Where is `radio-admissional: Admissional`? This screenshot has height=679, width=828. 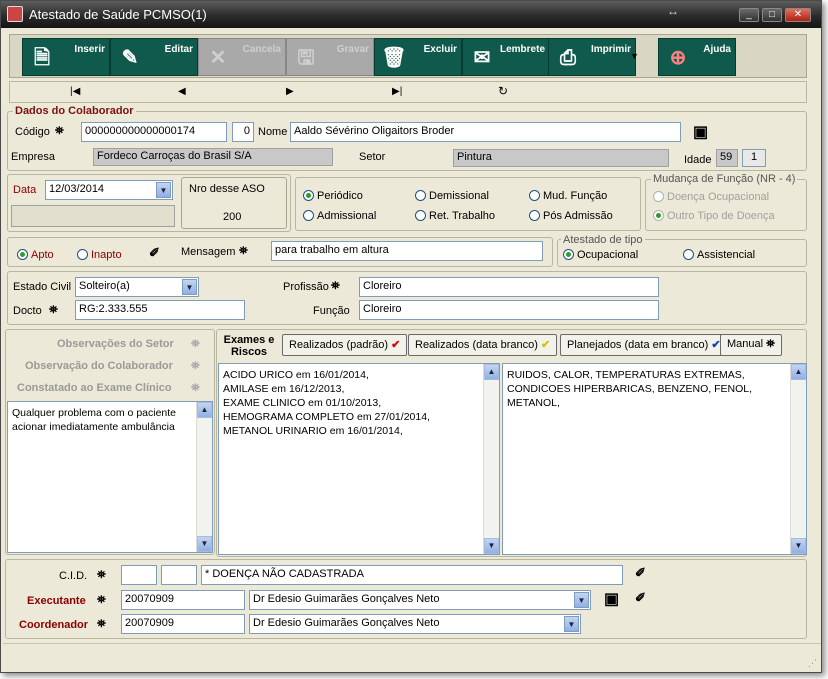 radio-admissional: Admissional is located at coordinates (339, 216).